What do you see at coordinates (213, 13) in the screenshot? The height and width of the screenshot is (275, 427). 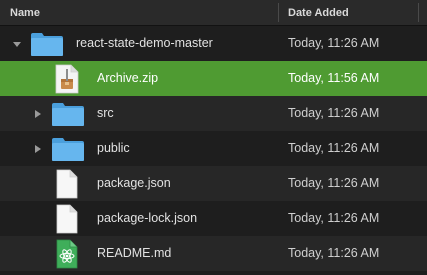 I see `column-header-bar: Name Date Added` at bounding box center [213, 13].